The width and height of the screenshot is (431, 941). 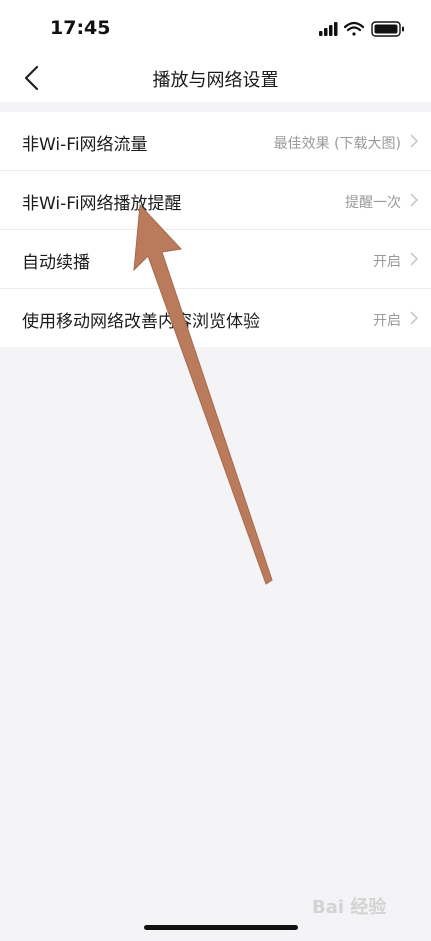 What do you see at coordinates (56, 263) in the screenshot?
I see `setting-label: 自动续播` at bounding box center [56, 263].